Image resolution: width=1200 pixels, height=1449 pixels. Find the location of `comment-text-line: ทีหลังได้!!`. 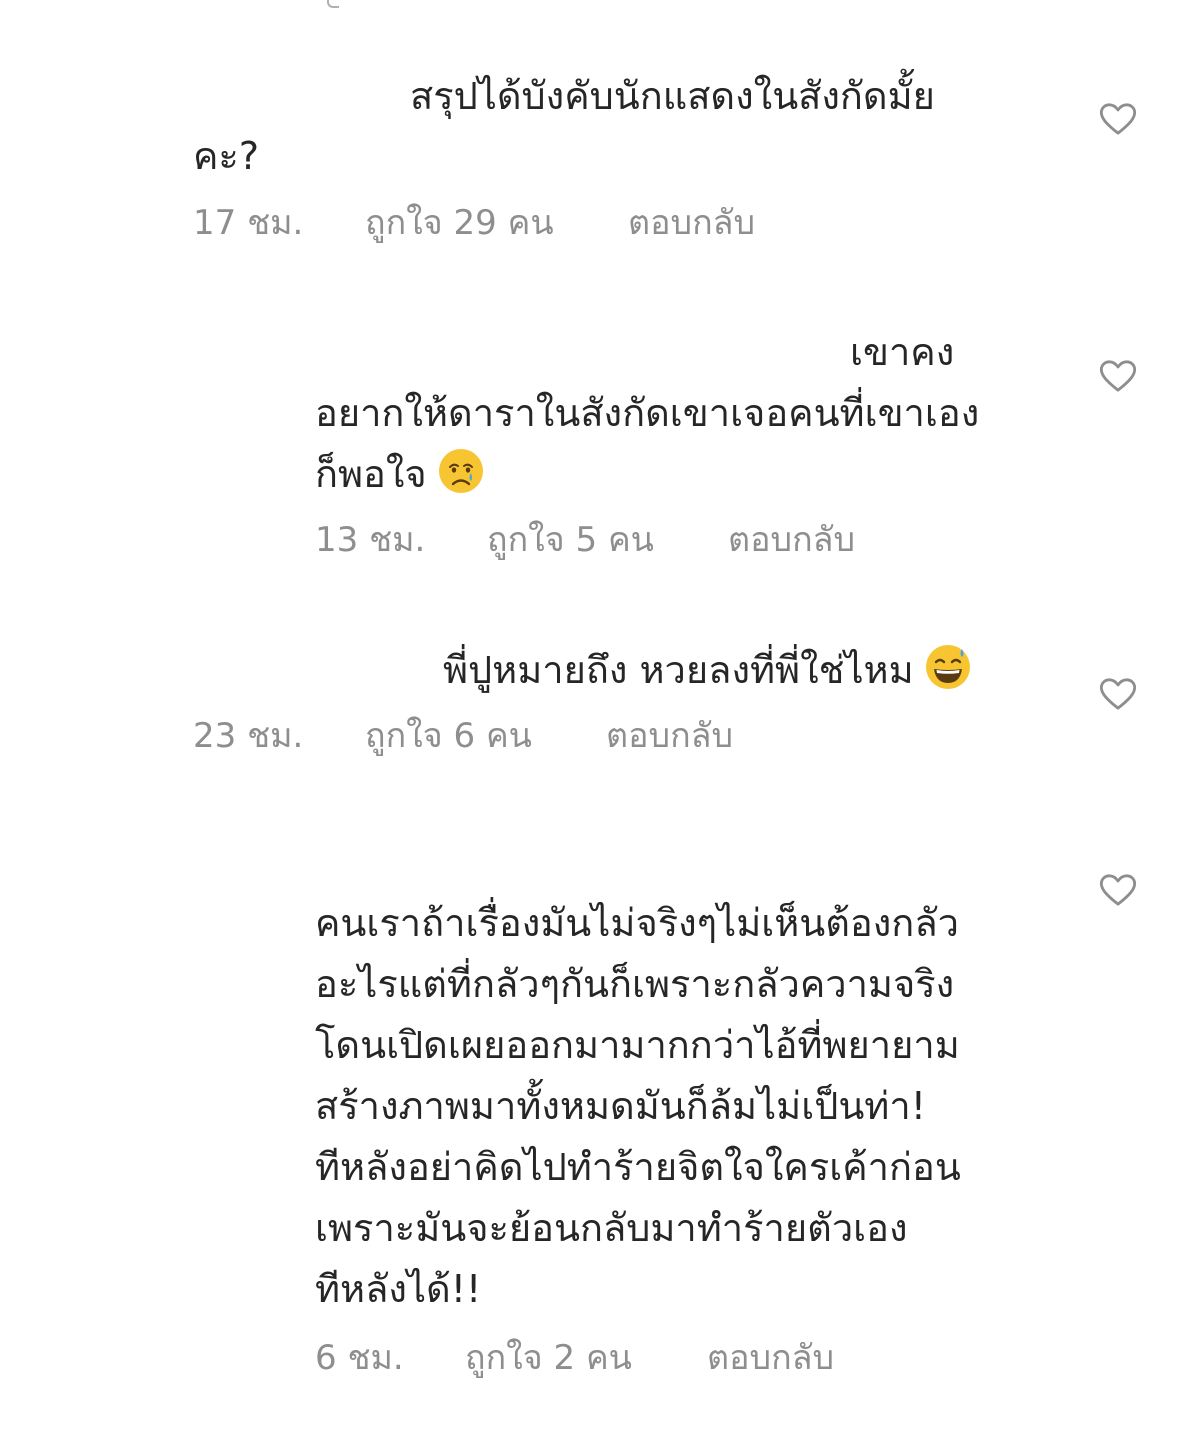

comment-text-line: ทีหลังได้!! is located at coordinates (398, 1289).